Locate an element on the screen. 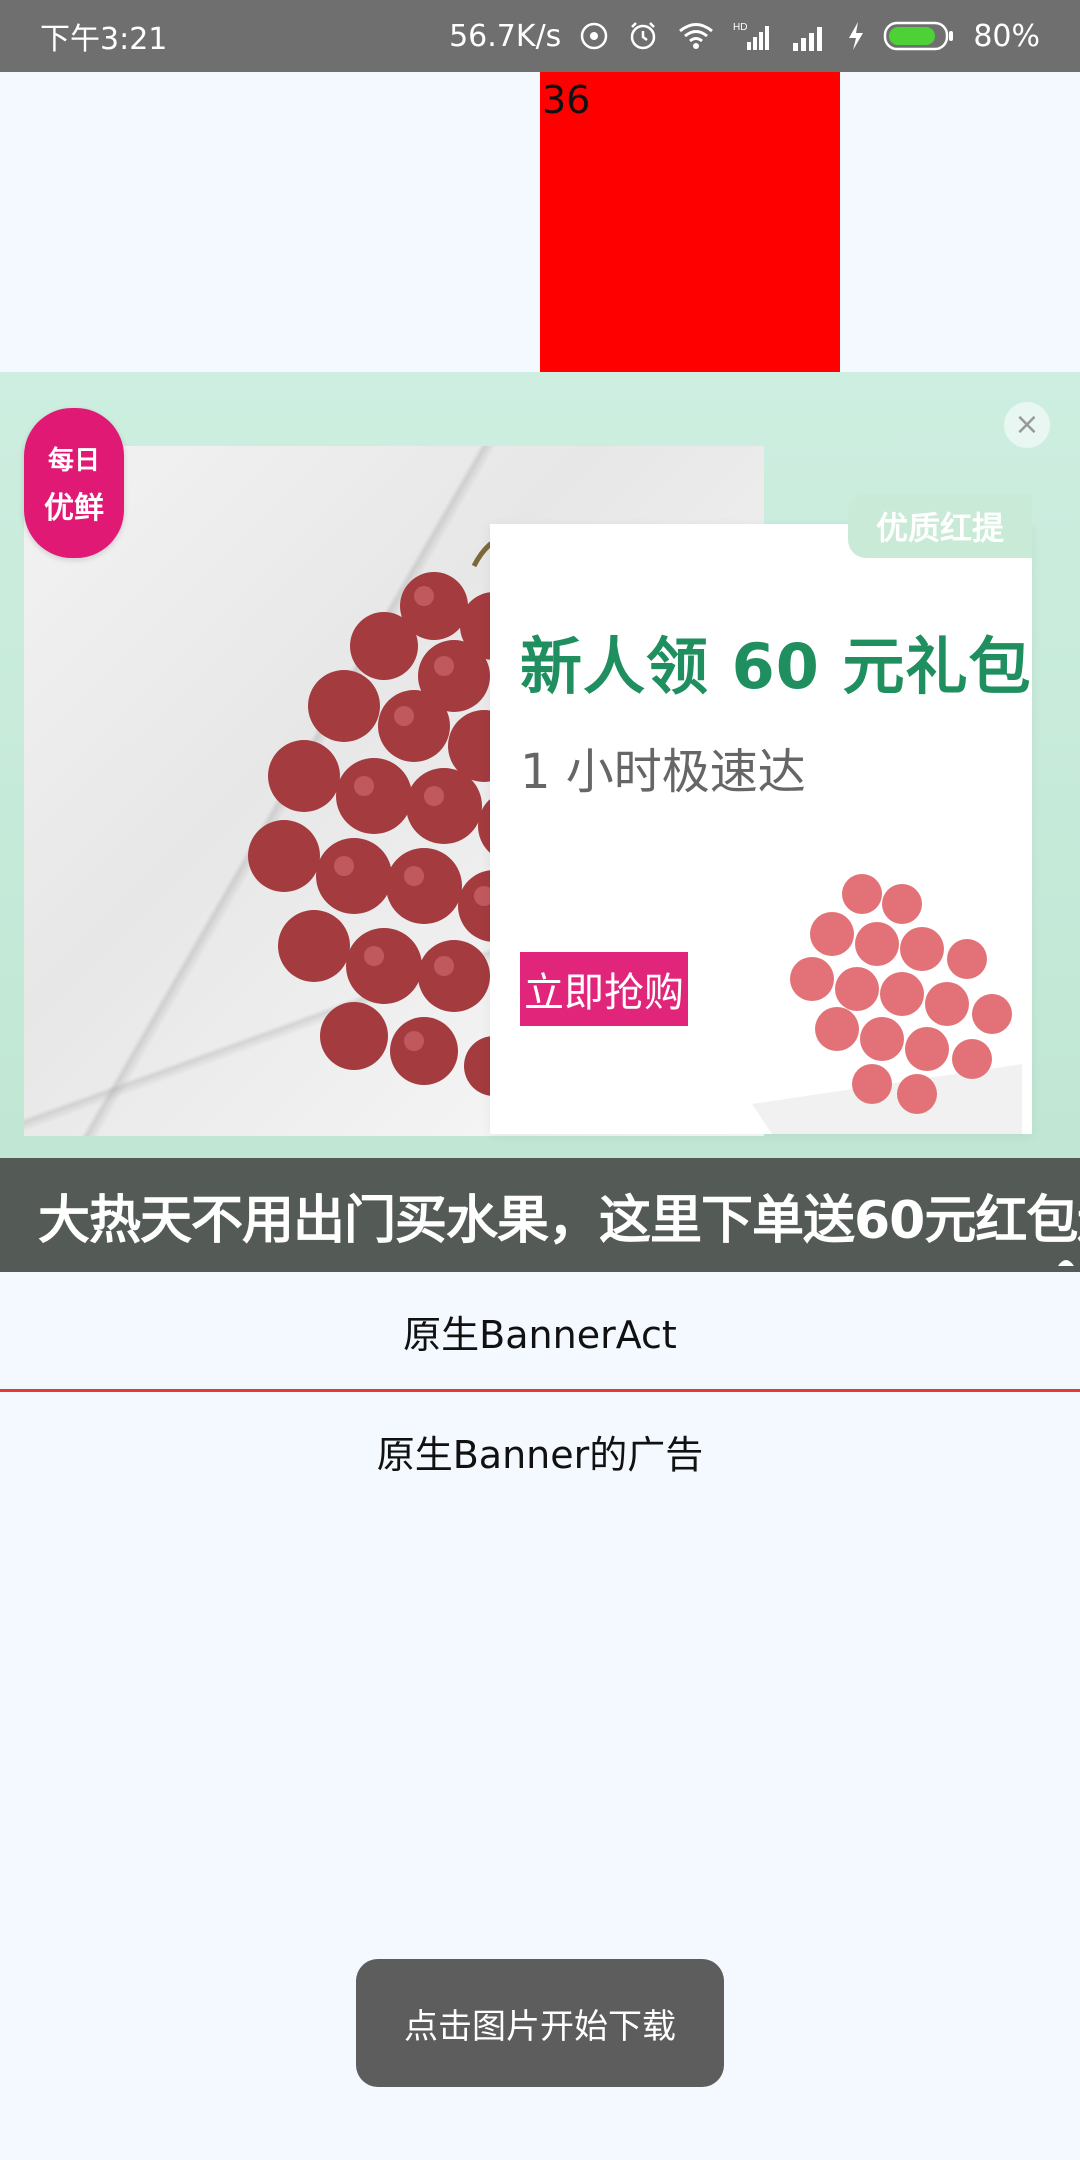 The image size is (1080, 2160). signal-icon is located at coordinates (810, 36).